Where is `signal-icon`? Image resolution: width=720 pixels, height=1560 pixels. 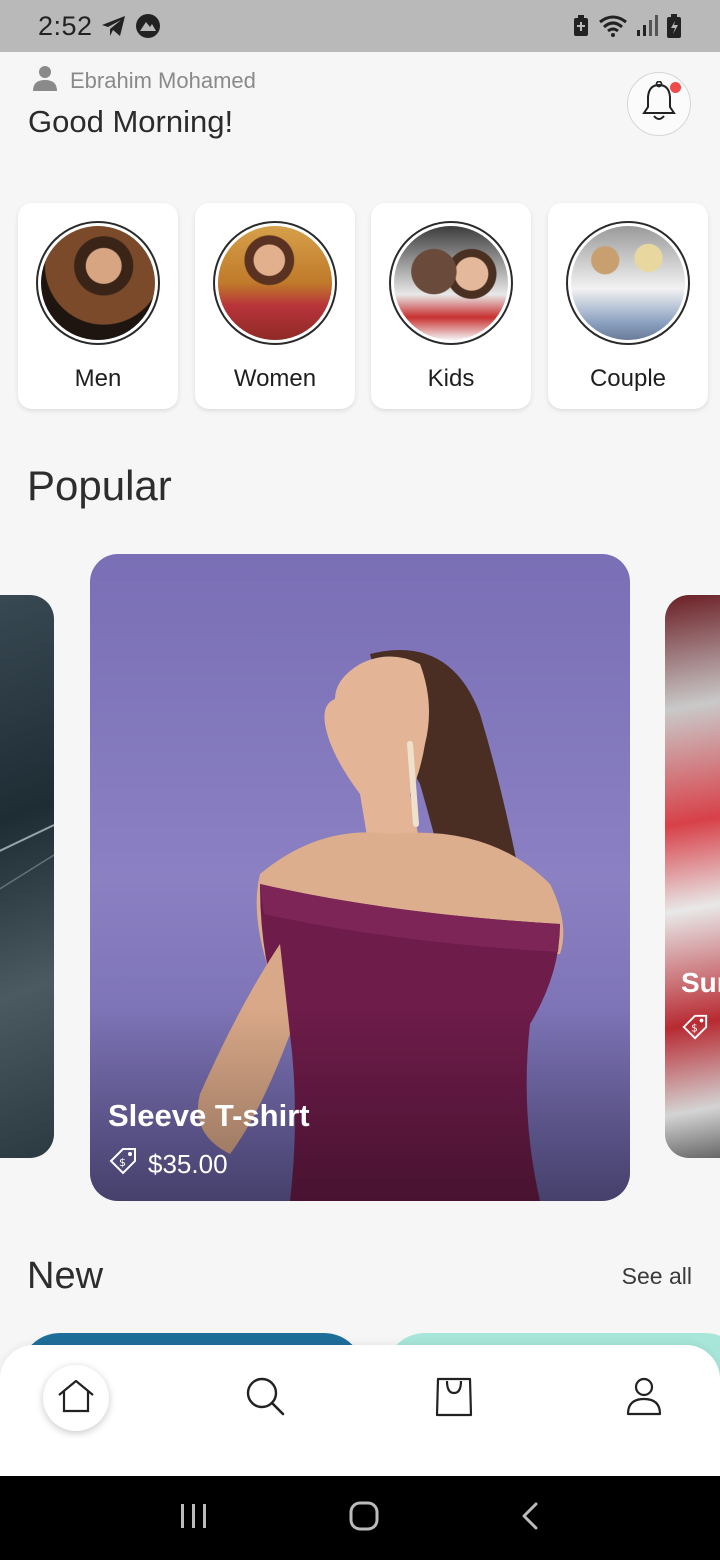 signal-icon is located at coordinates (647, 26).